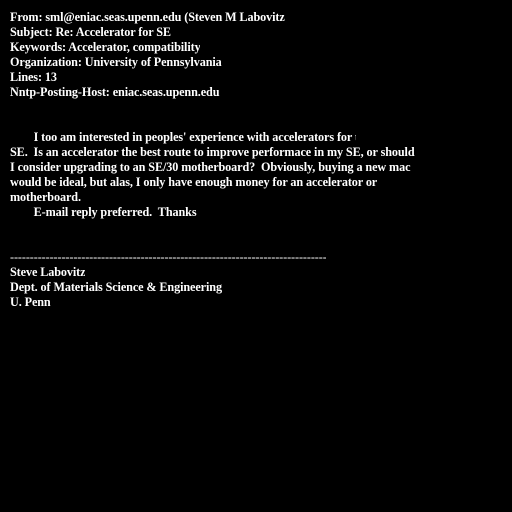 This screenshot has width=512, height=512. Describe the element at coordinates (116, 62) in the screenshot. I see `header-organization: Organization: University of Pennsylvania` at that location.